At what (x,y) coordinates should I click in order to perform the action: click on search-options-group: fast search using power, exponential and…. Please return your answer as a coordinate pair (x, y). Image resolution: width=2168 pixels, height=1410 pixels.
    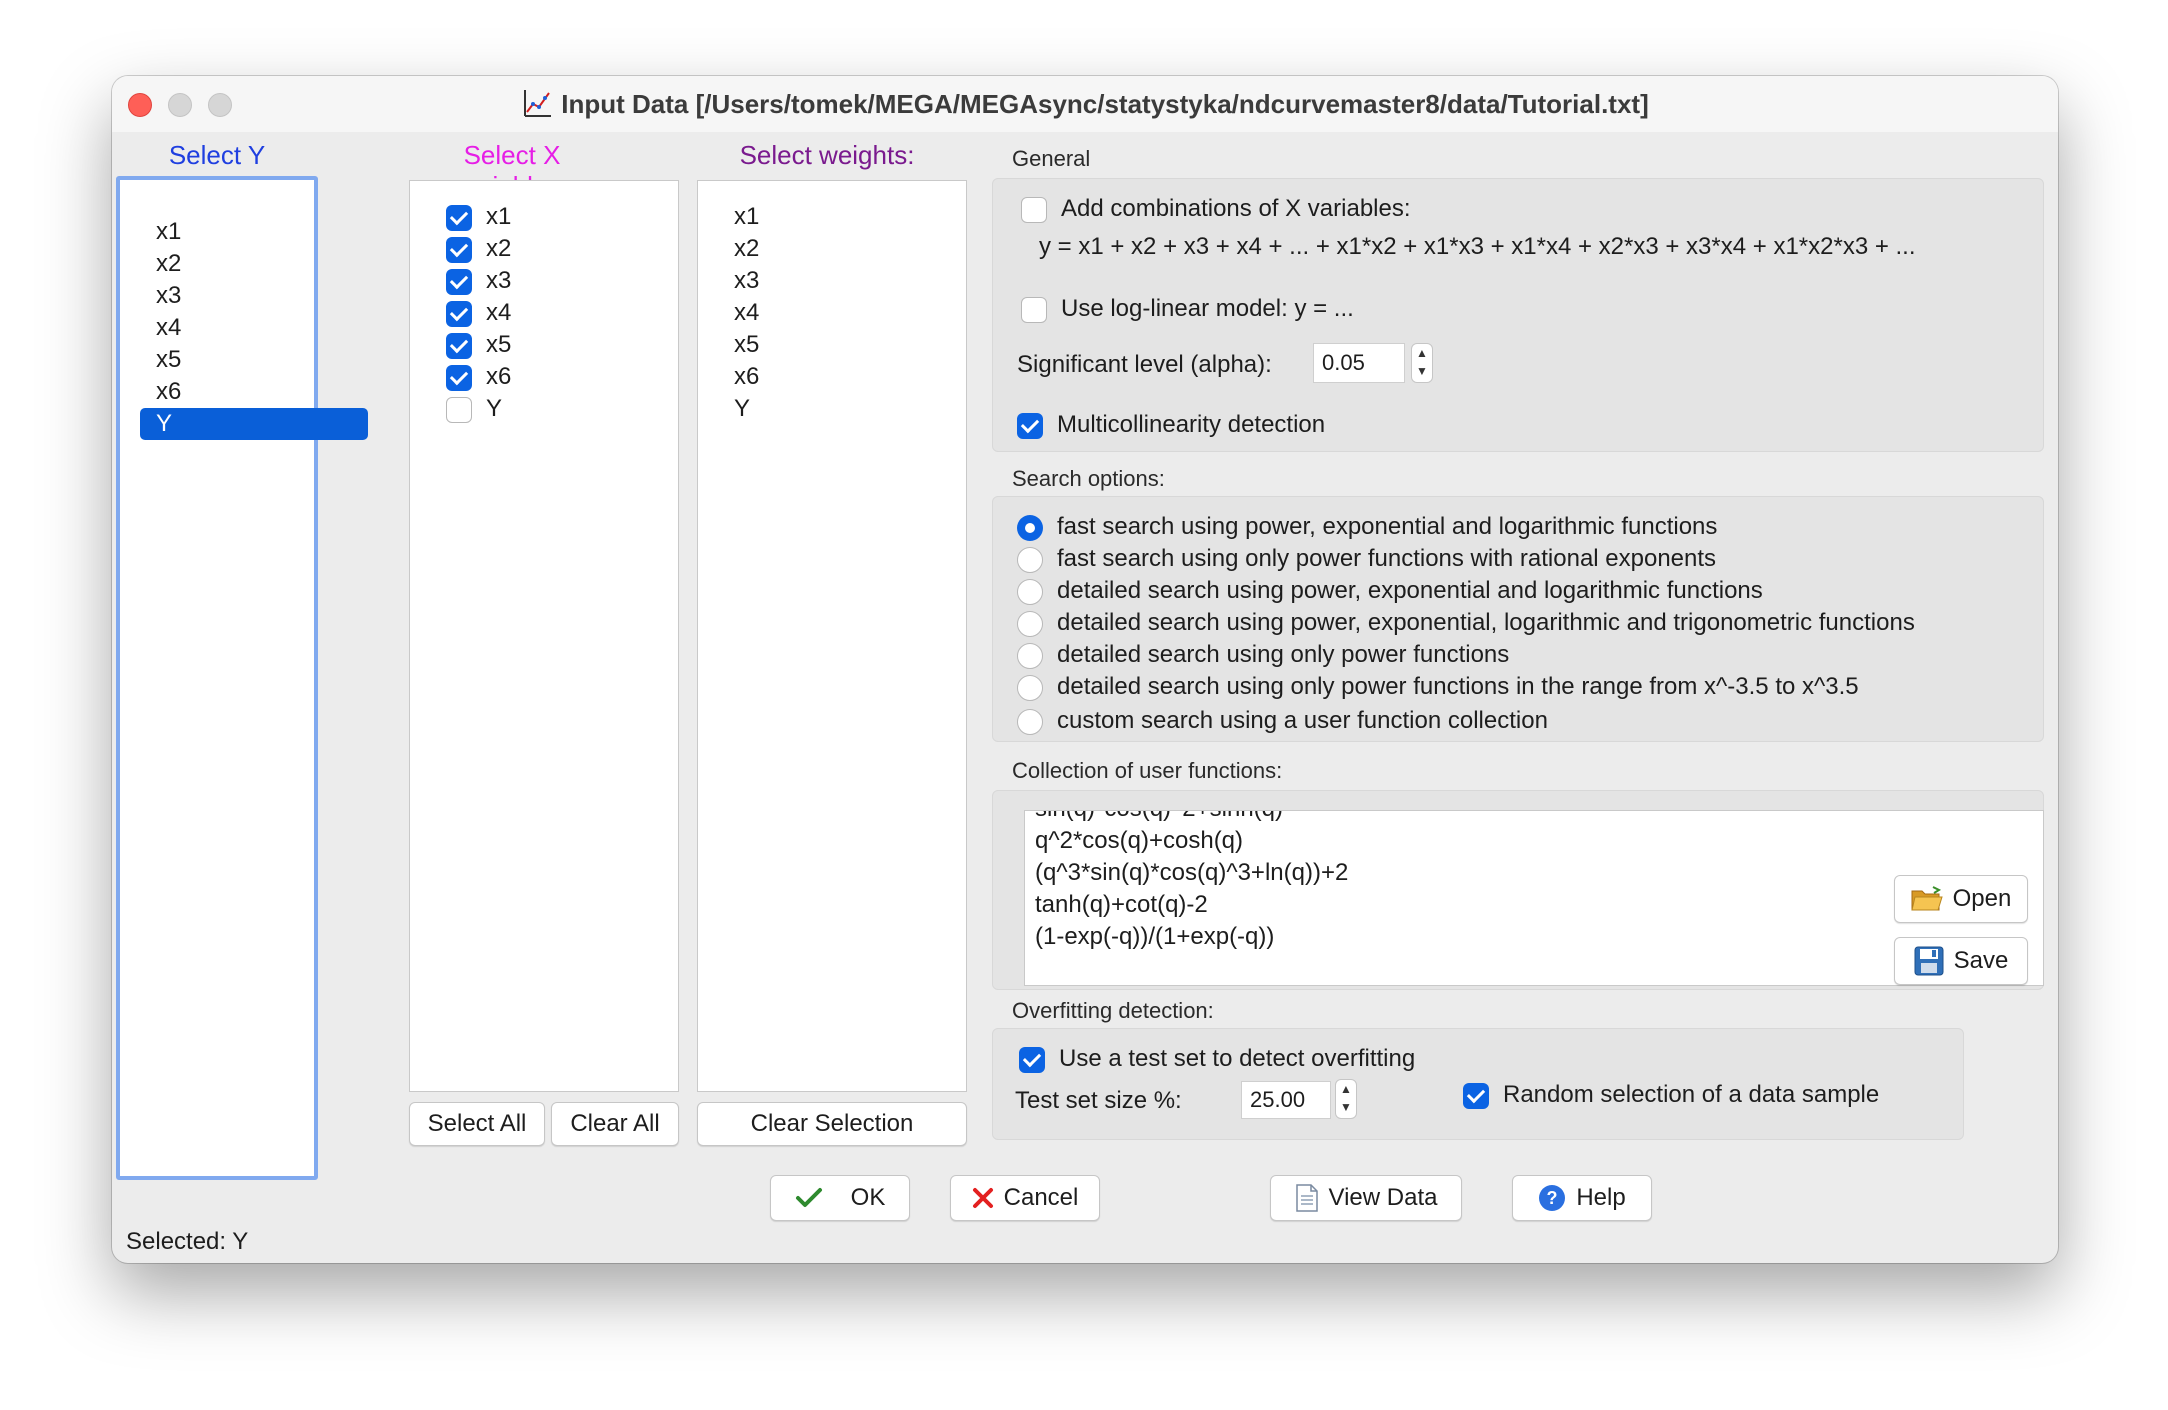
    Looking at the image, I should click on (1518, 619).